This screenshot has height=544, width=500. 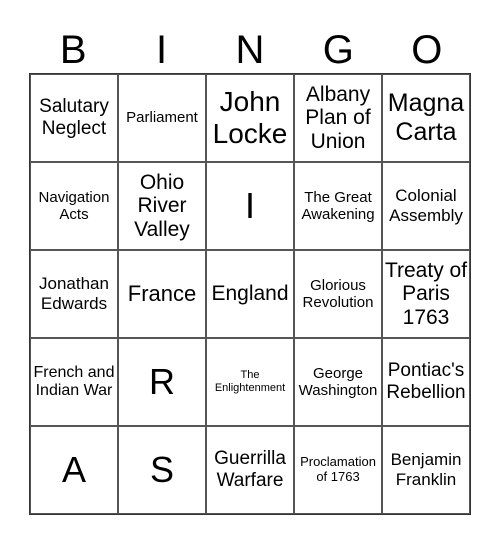 I want to click on bingo-cell: French and Indian War, so click(x=74, y=382).